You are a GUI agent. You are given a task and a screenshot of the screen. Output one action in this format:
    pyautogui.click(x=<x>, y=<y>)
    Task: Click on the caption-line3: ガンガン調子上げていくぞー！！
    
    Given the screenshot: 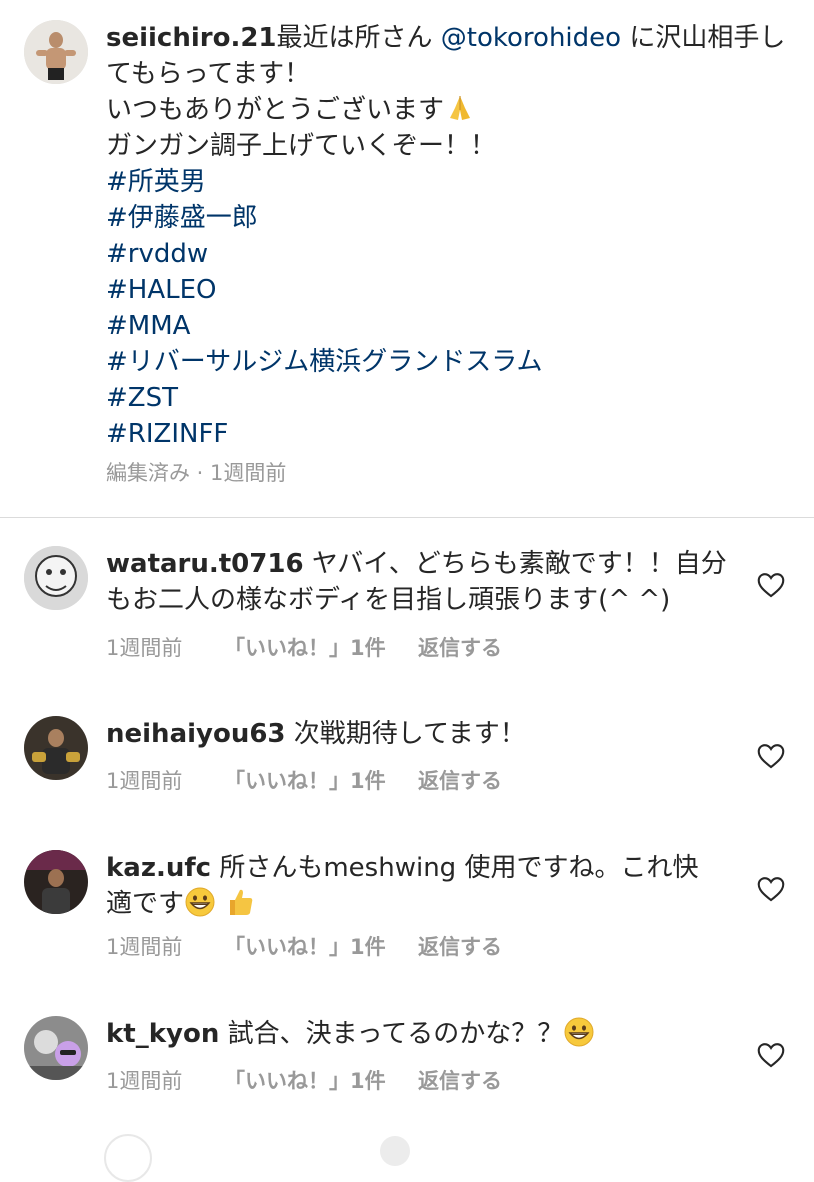 What is the action you would take?
    pyautogui.click(x=301, y=146)
    